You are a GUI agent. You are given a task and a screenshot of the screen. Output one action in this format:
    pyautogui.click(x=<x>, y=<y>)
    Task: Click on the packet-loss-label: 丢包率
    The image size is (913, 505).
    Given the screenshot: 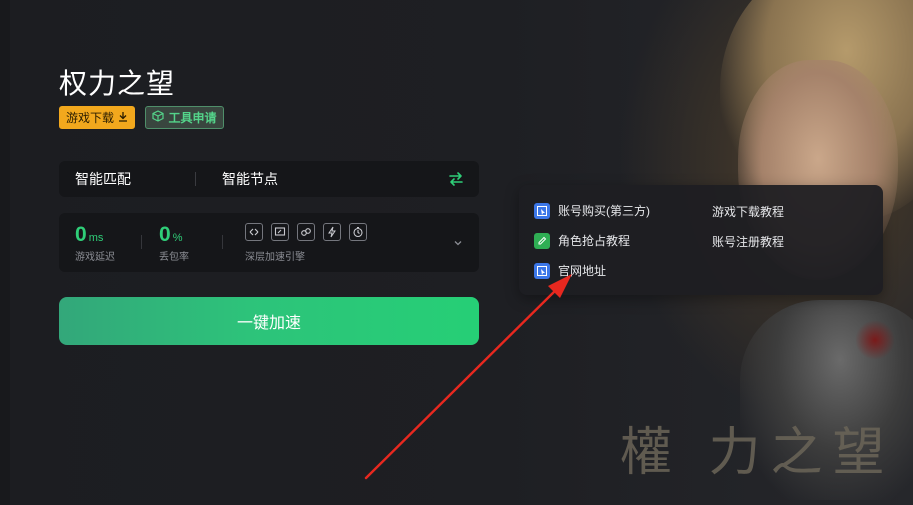 What is the action you would take?
    pyautogui.click(x=174, y=257)
    